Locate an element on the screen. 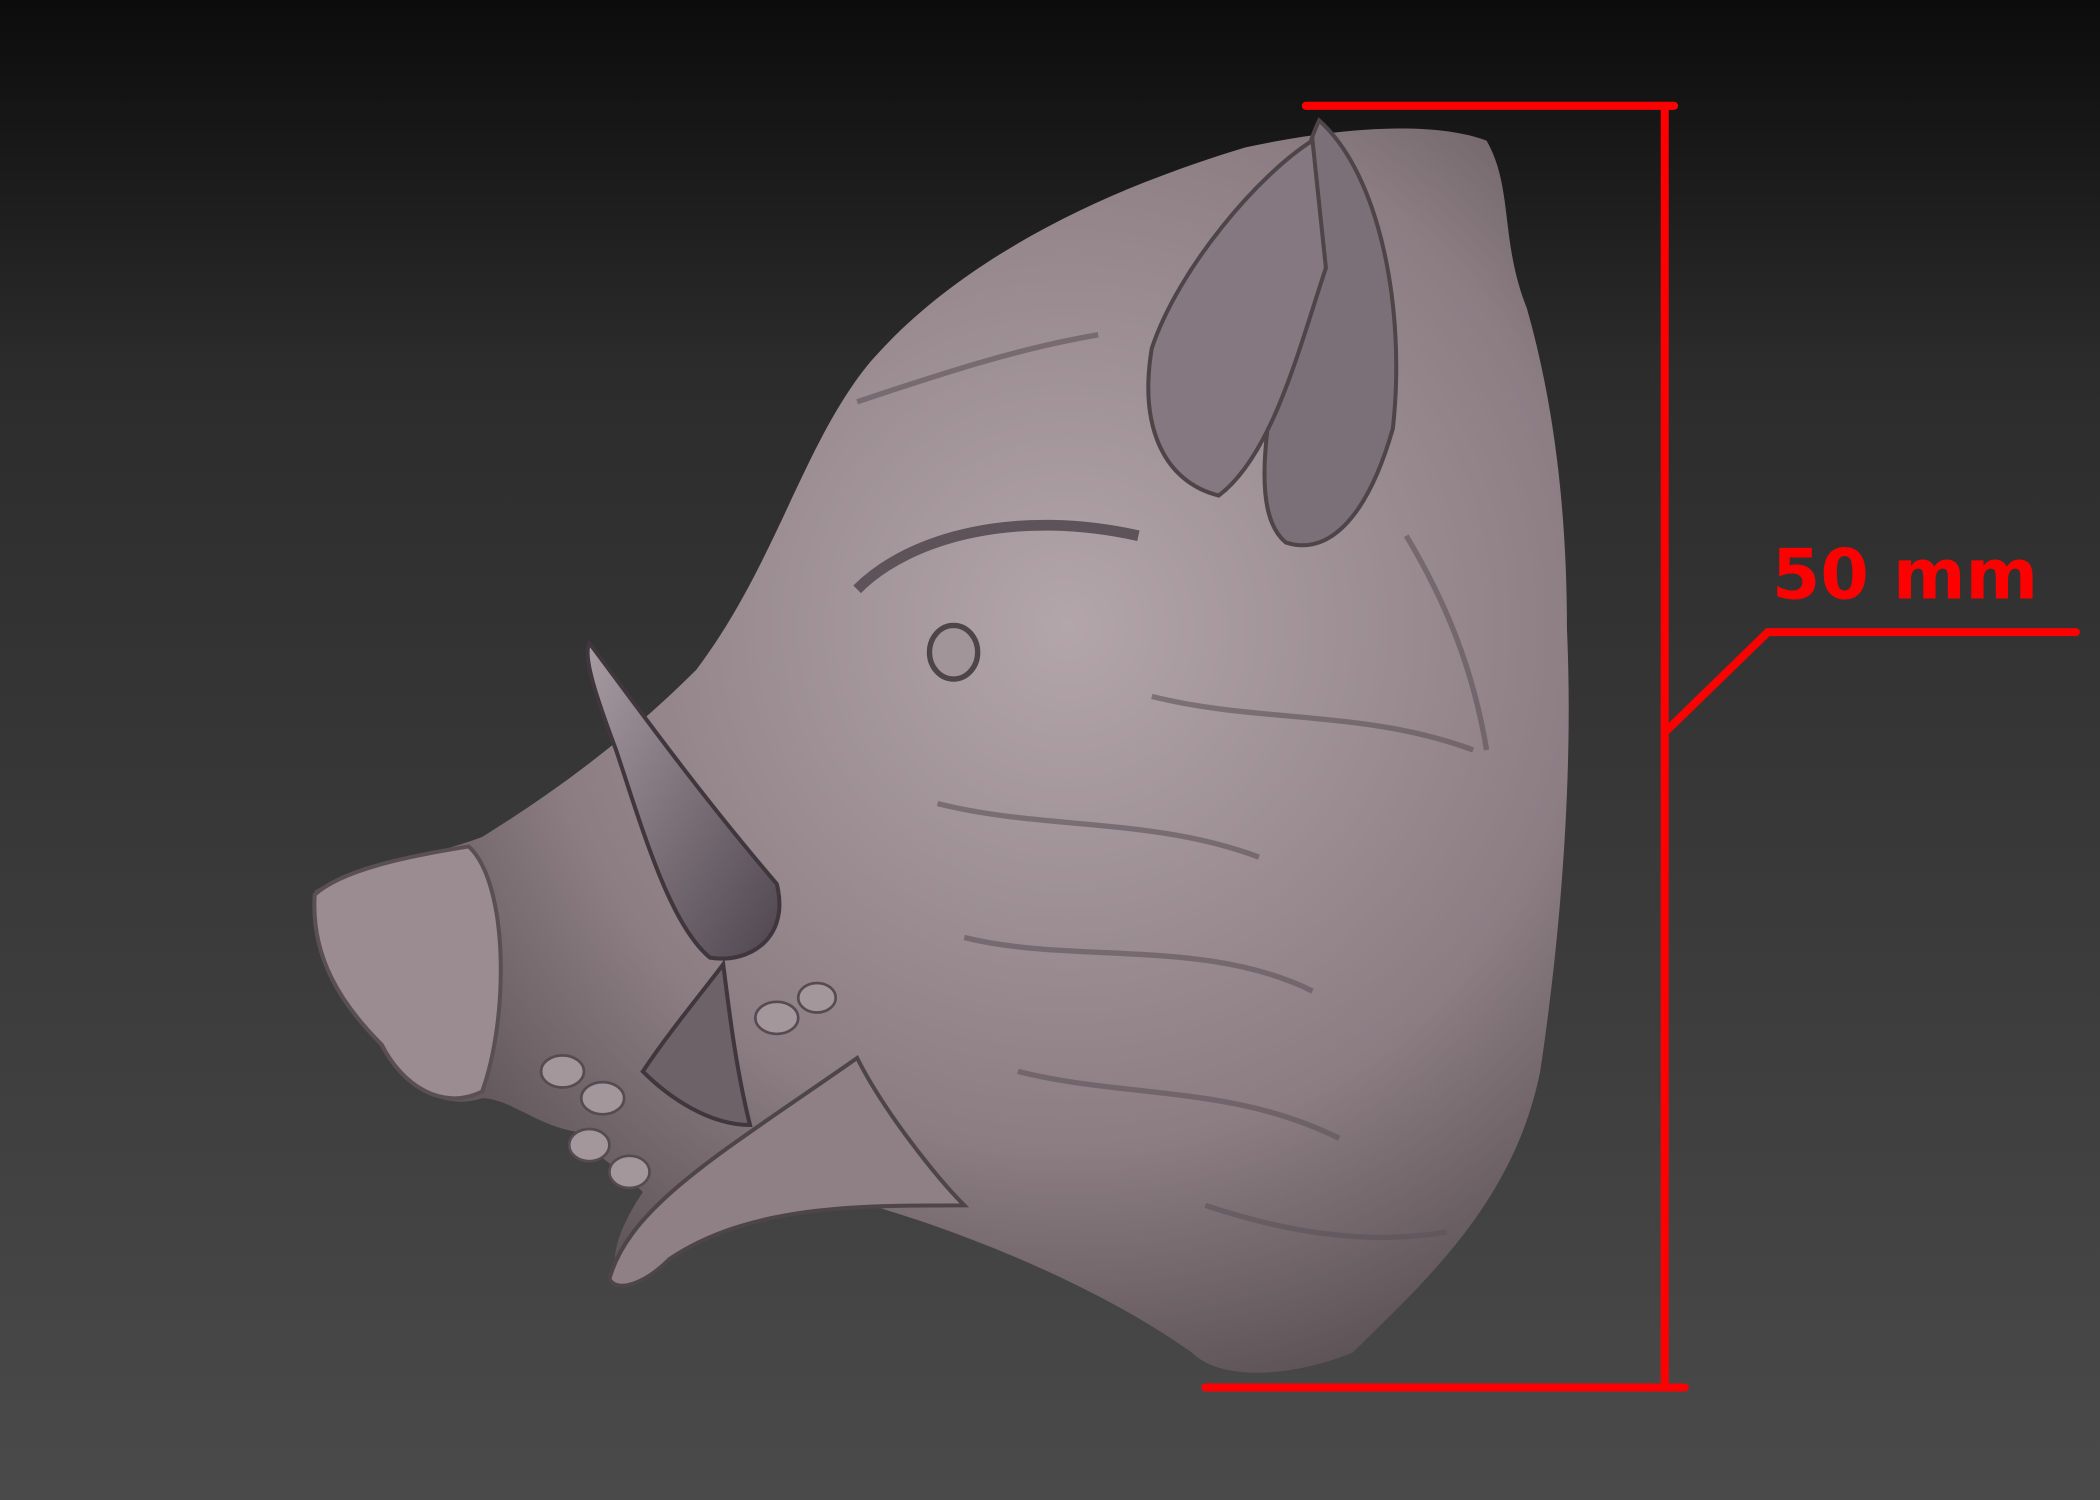  snout is located at coordinates (407, 972).